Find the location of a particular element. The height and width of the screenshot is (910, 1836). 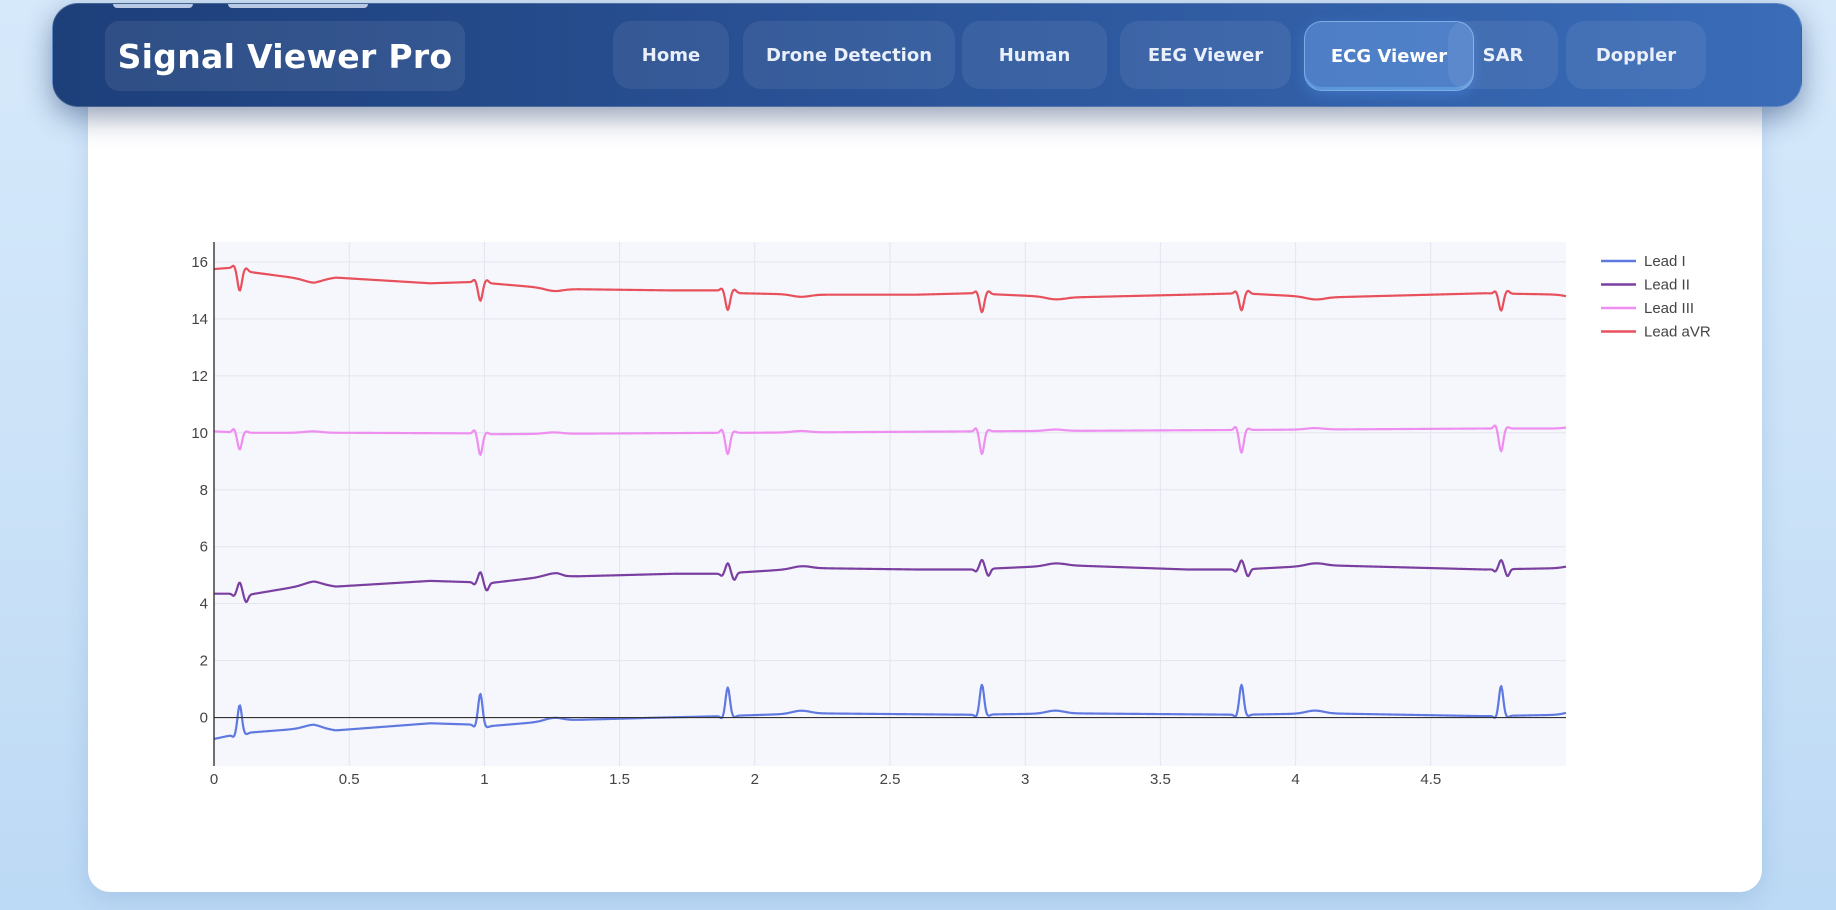

x-tick-label: 1 is located at coordinates (484, 779).